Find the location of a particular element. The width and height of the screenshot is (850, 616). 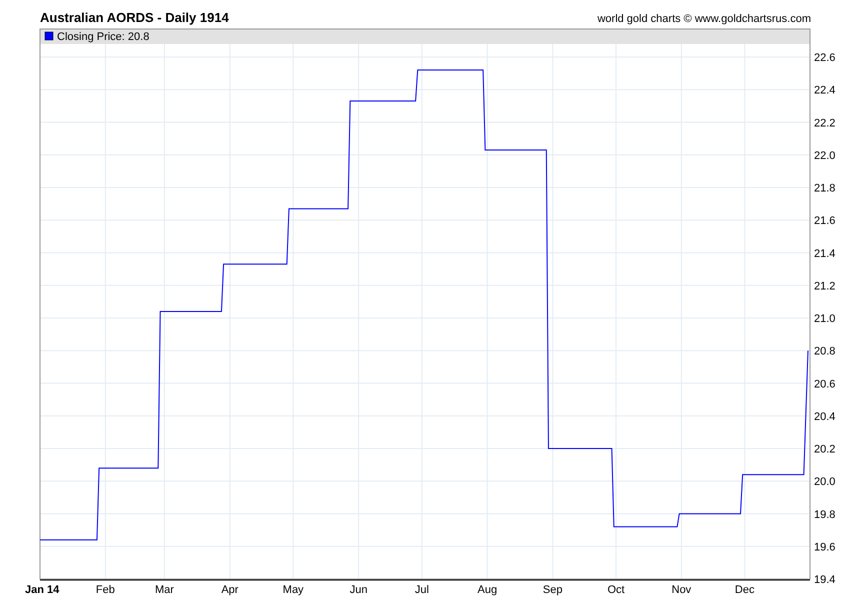

x-tick-label: Jun is located at coordinates (359, 590).